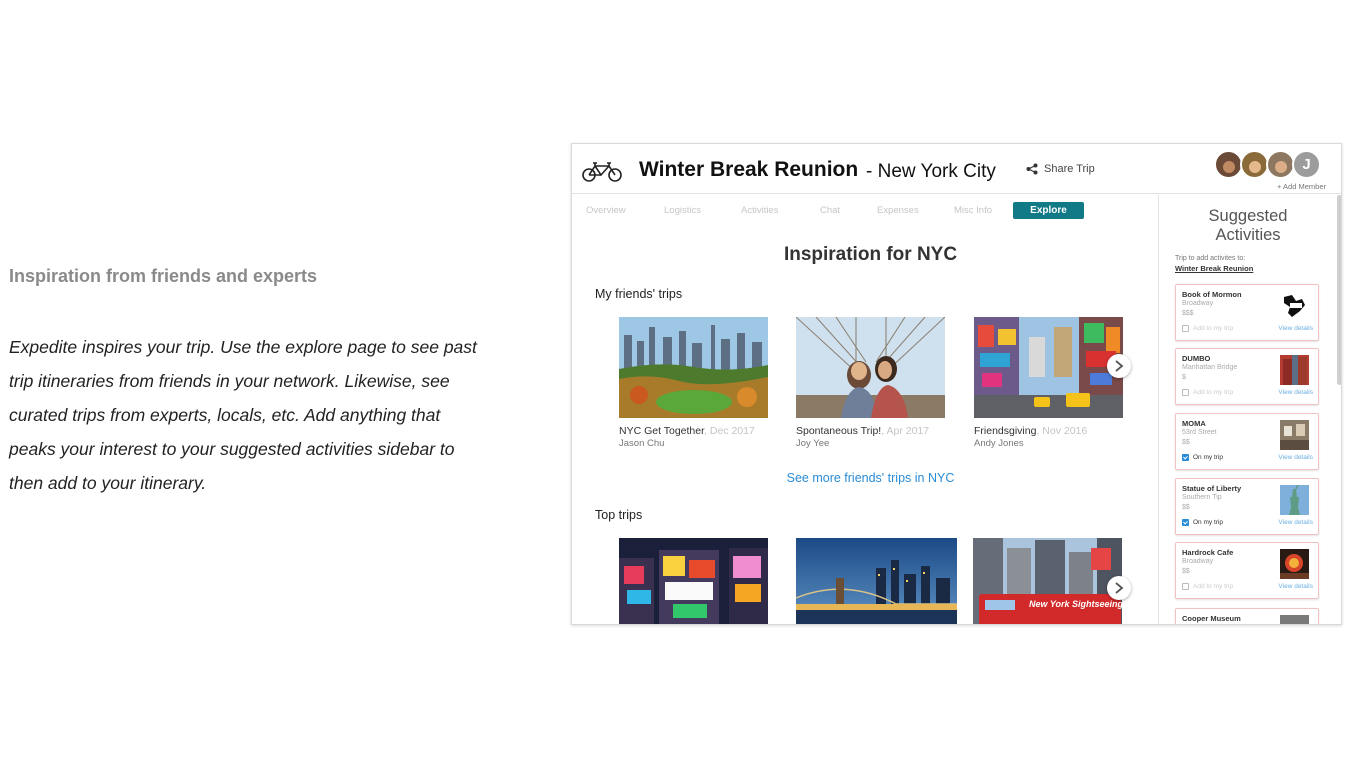 The height and width of the screenshot is (768, 1366). What do you see at coordinates (830, 210) in the screenshot?
I see `tab-chat: Chat` at bounding box center [830, 210].